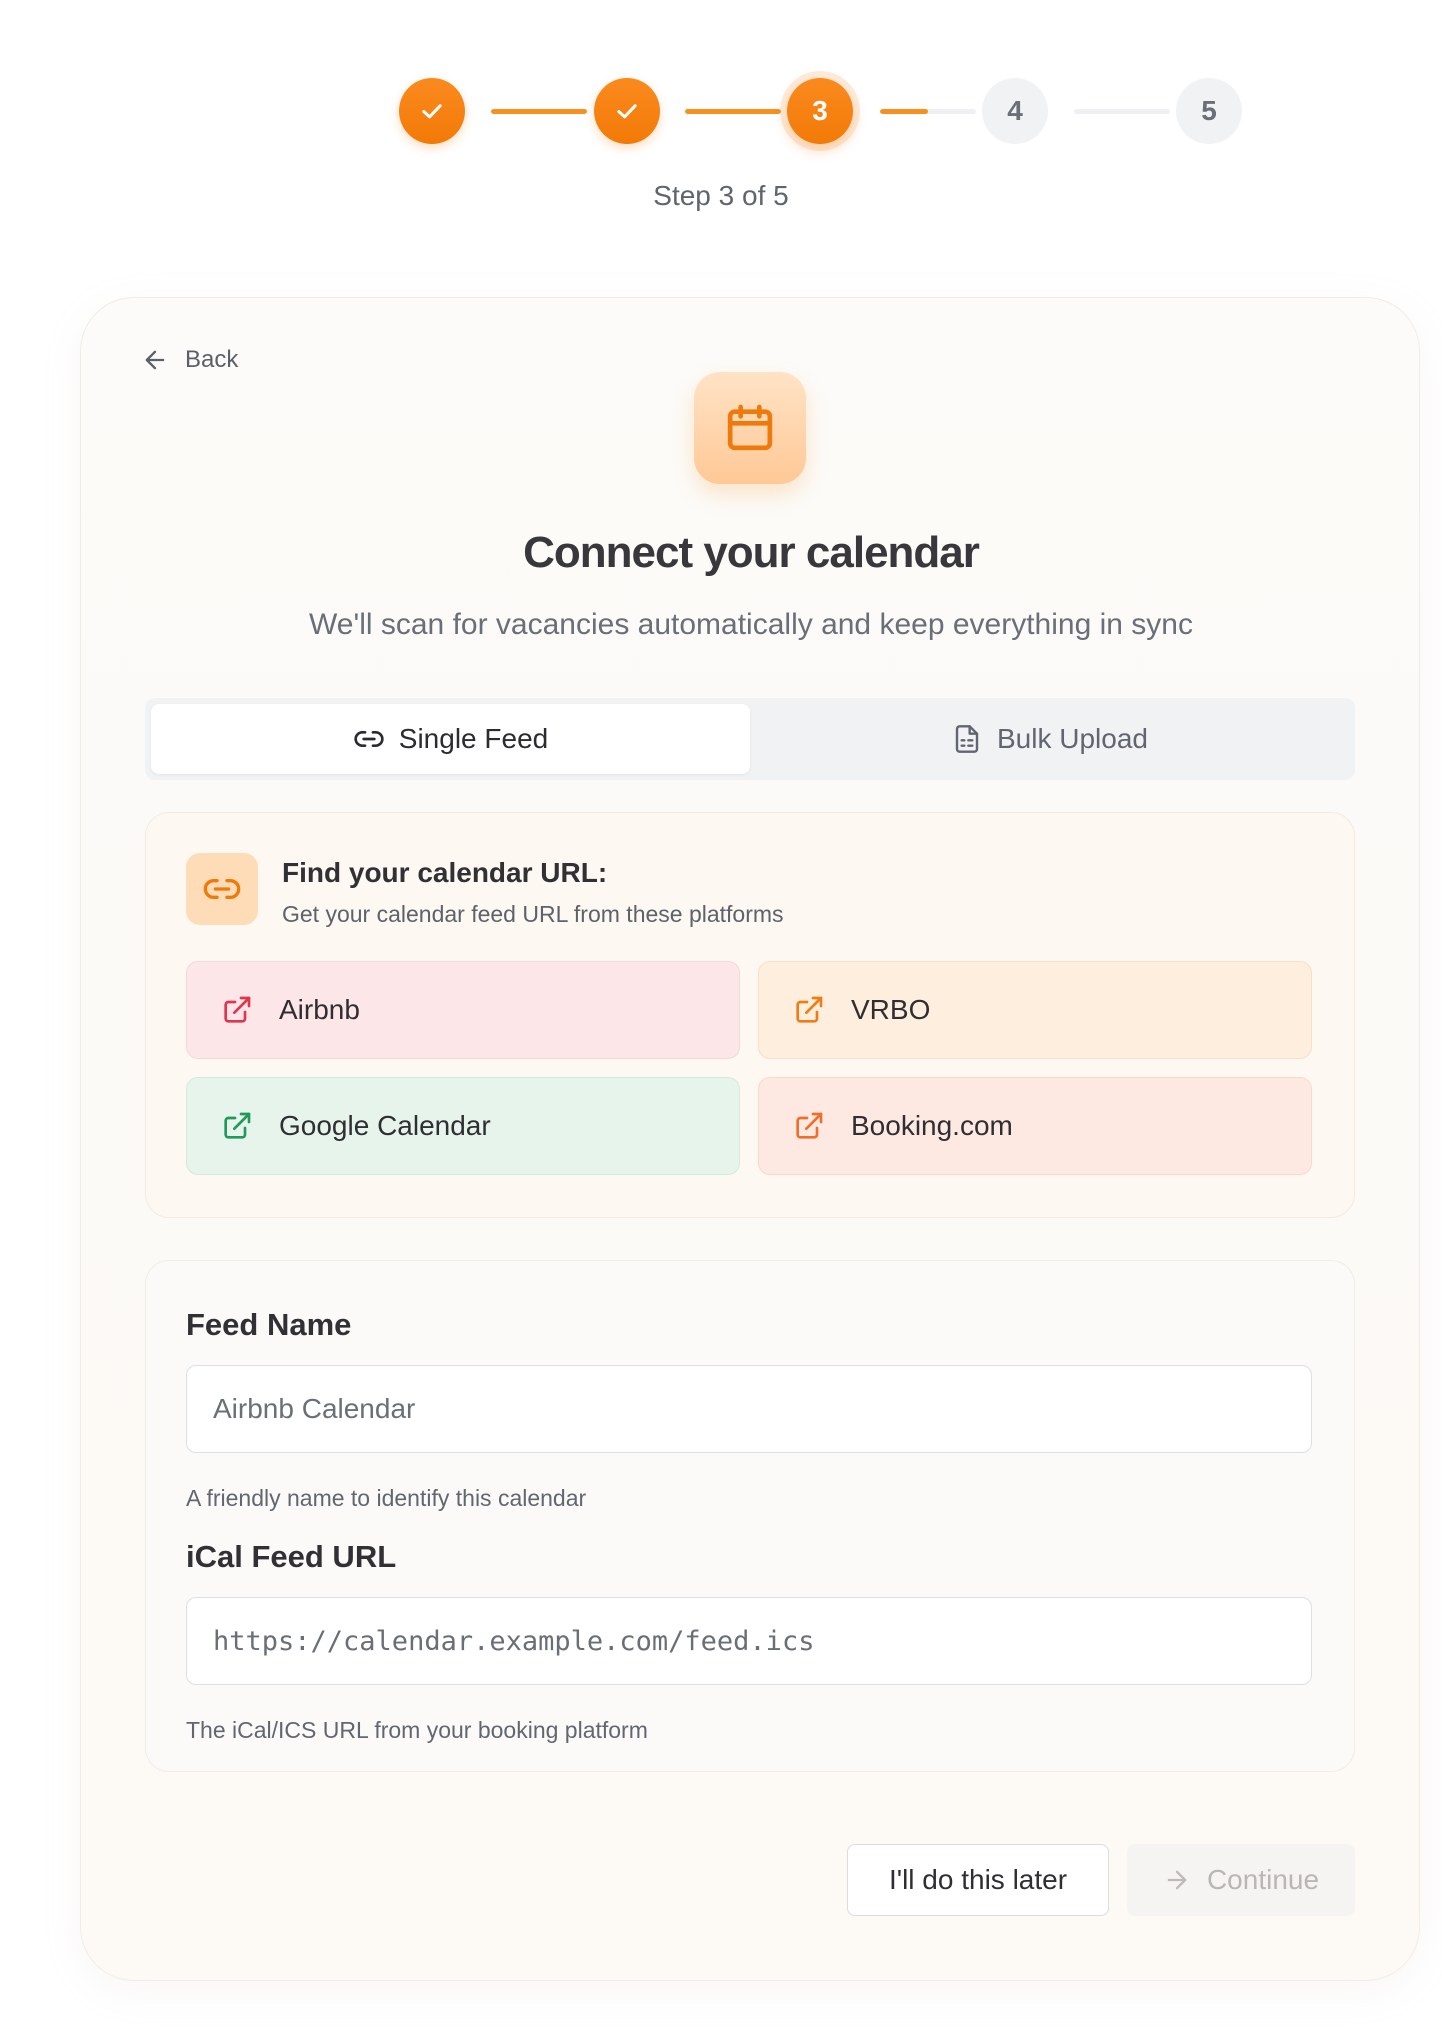 This screenshot has height=2034, width=1442. What do you see at coordinates (1035, 1010) in the screenshot?
I see `platform-link-vrbo: VRBO` at bounding box center [1035, 1010].